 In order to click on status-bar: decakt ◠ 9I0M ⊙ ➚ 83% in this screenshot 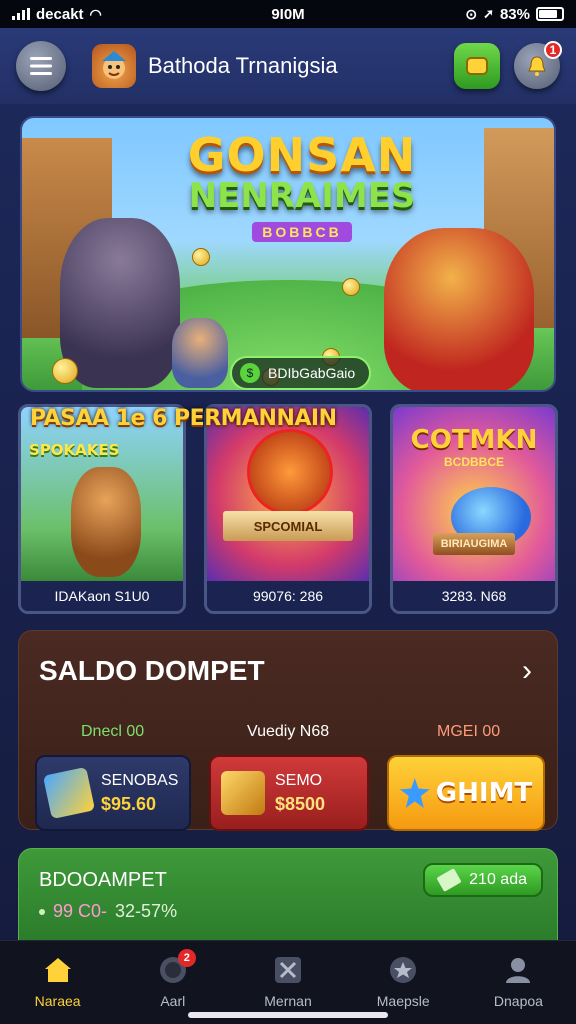, I will do `click(288, 14)`.